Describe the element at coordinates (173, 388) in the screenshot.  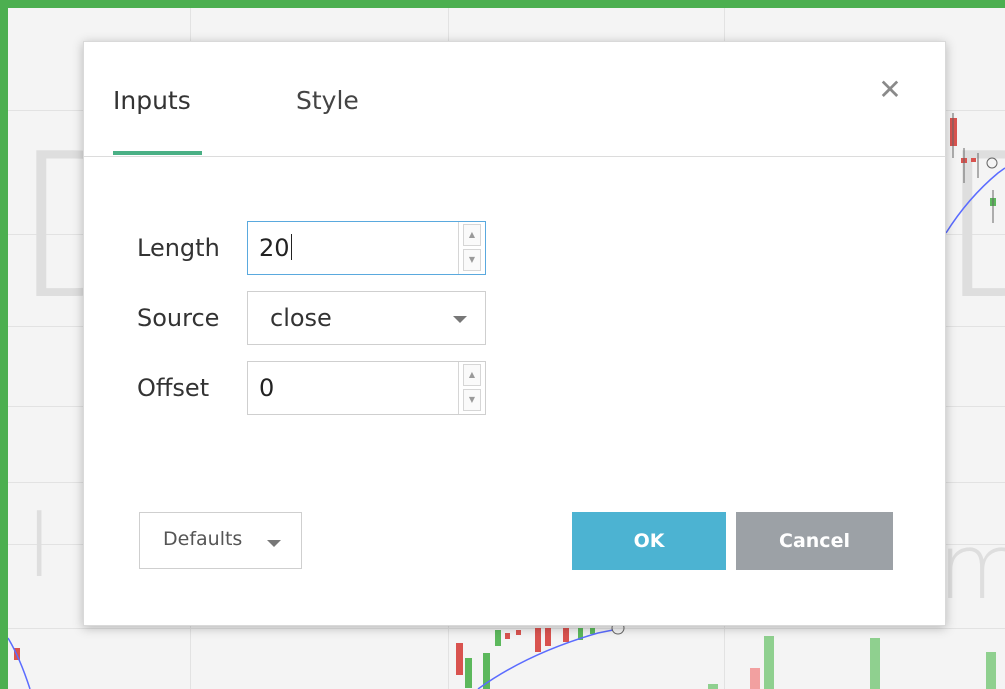
I see `offset-label: Offset` at that location.